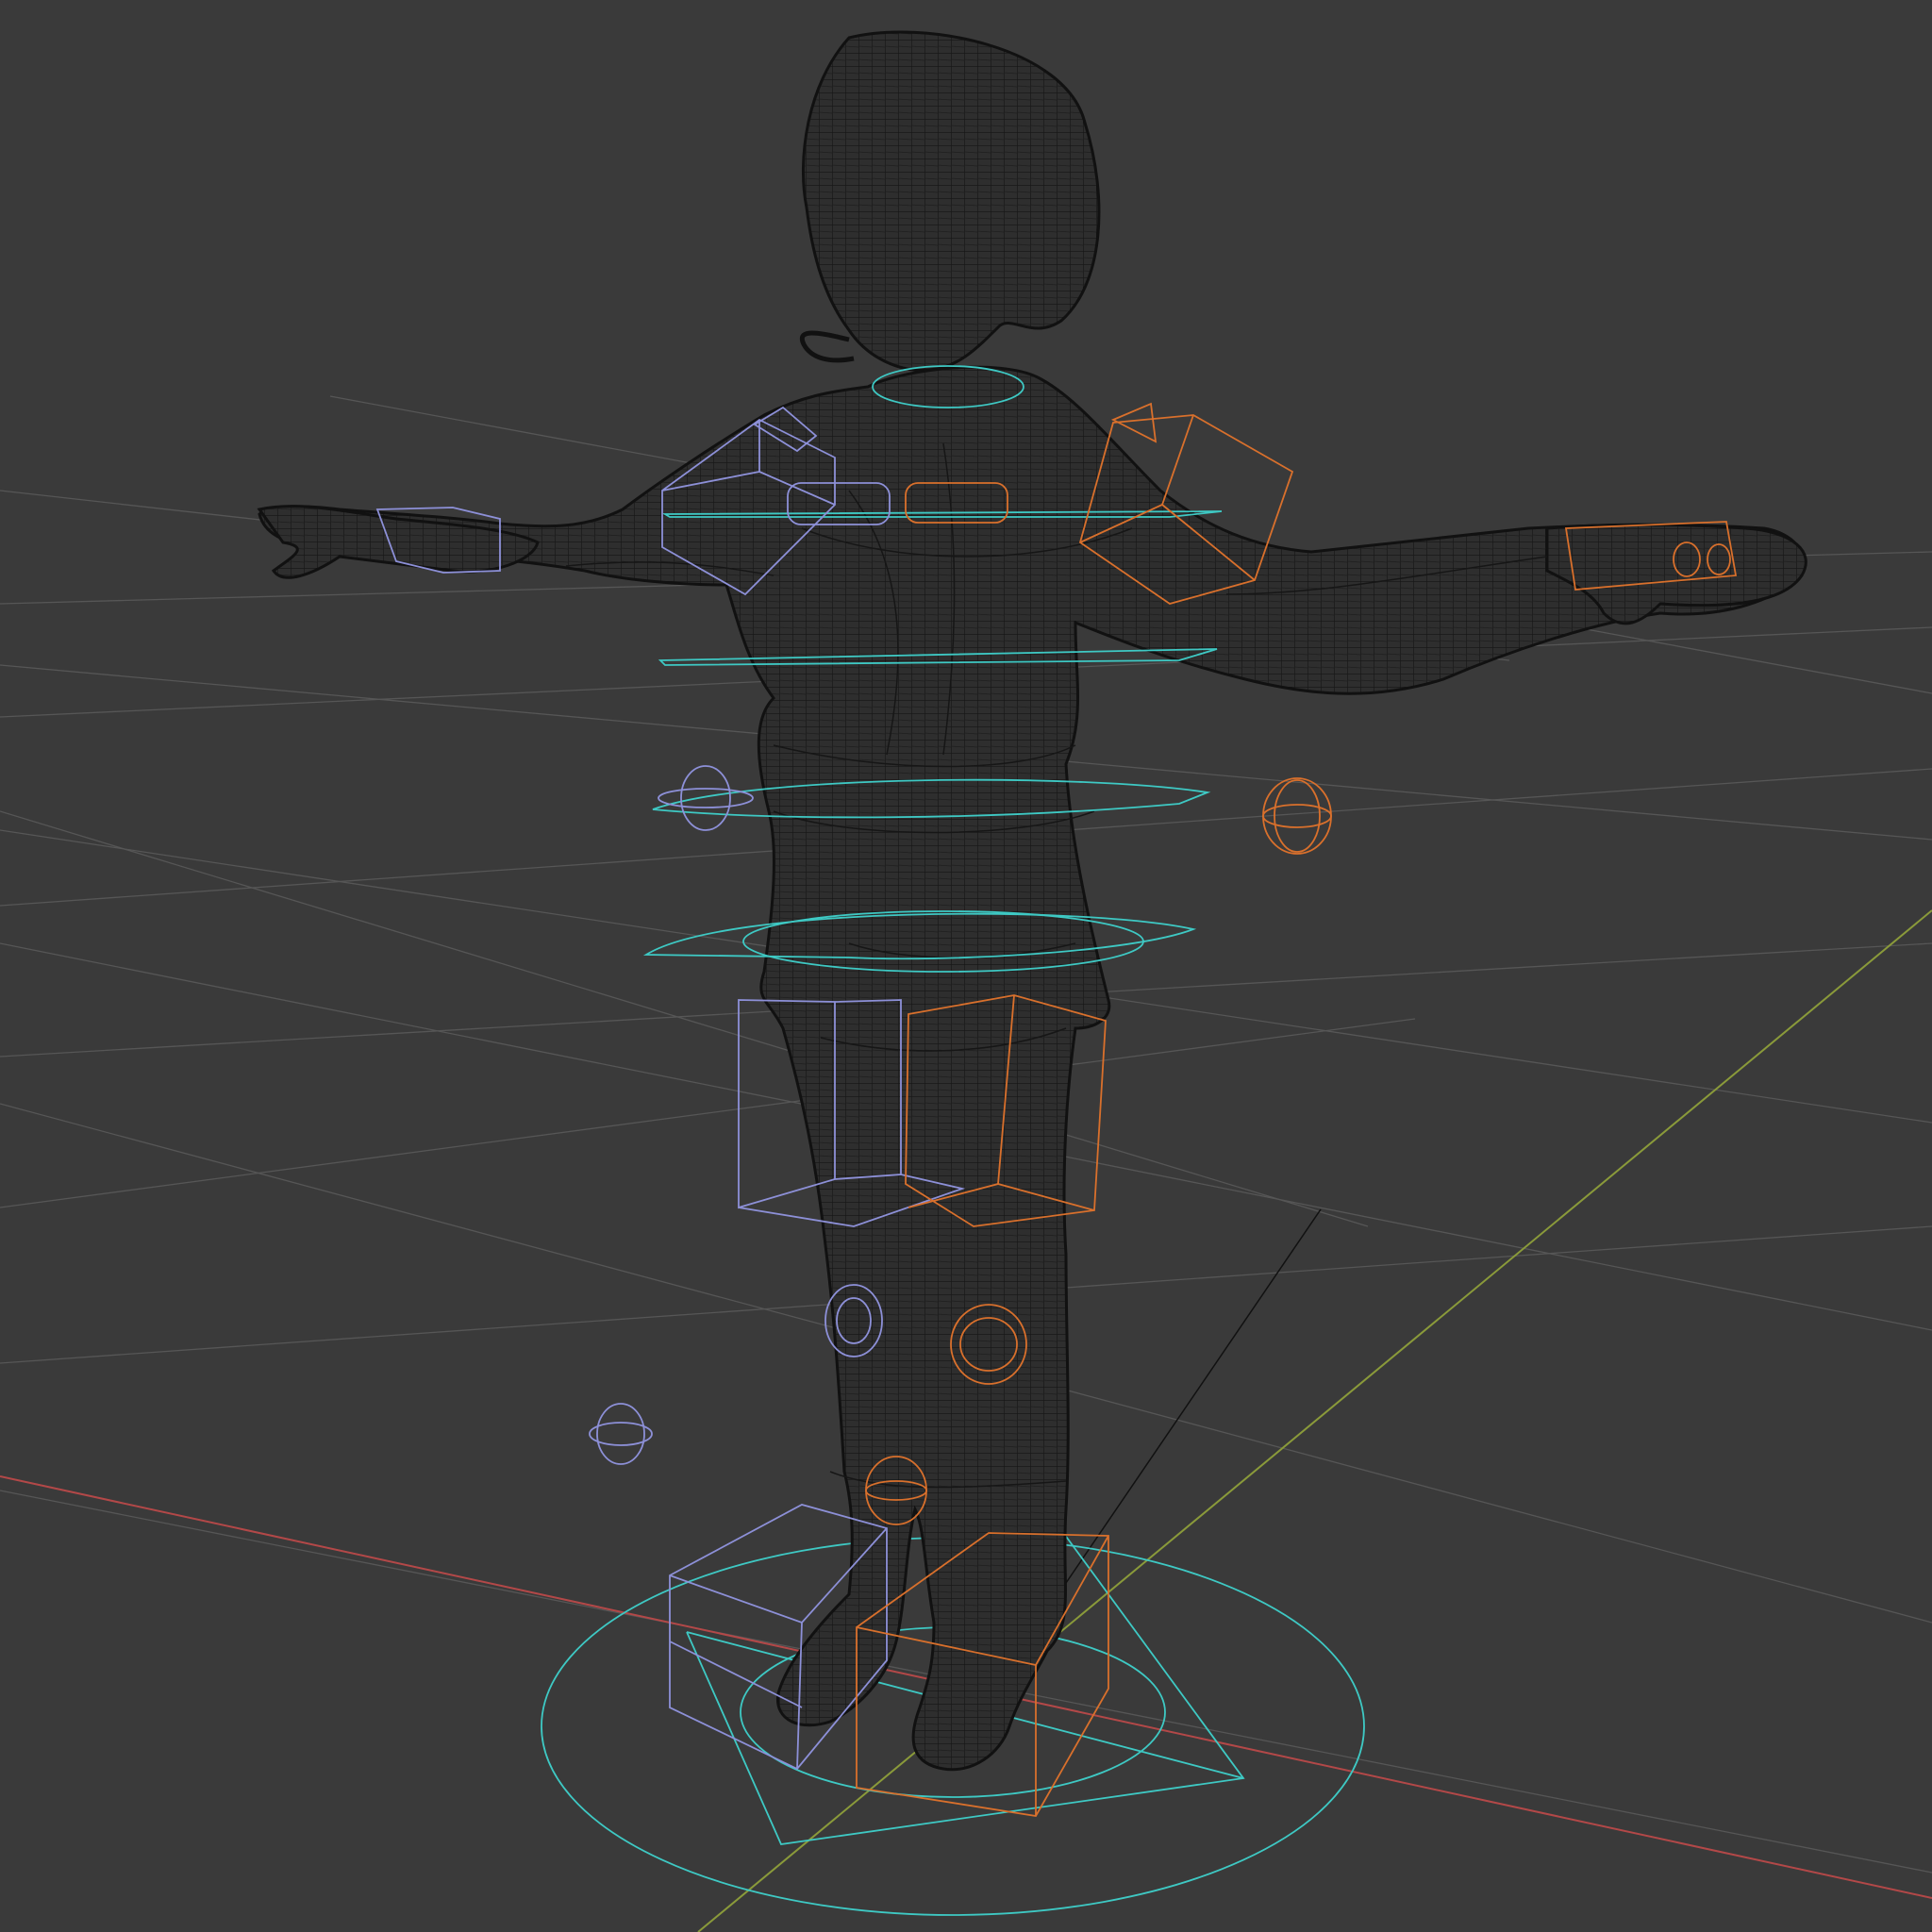 This screenshot has height=1932, width=1932. What do you see at coordinates (705, 798) in the screenshot?
I see `left-elbow-pole` at bounding box center [705, 798].